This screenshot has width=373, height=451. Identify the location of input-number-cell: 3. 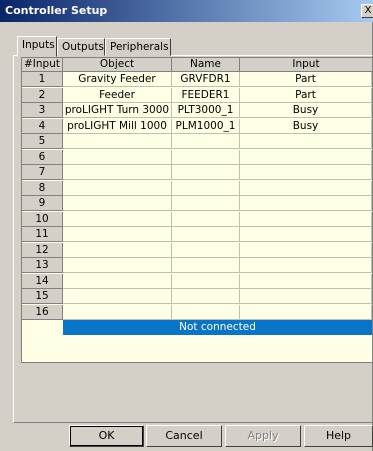
(42, 110).